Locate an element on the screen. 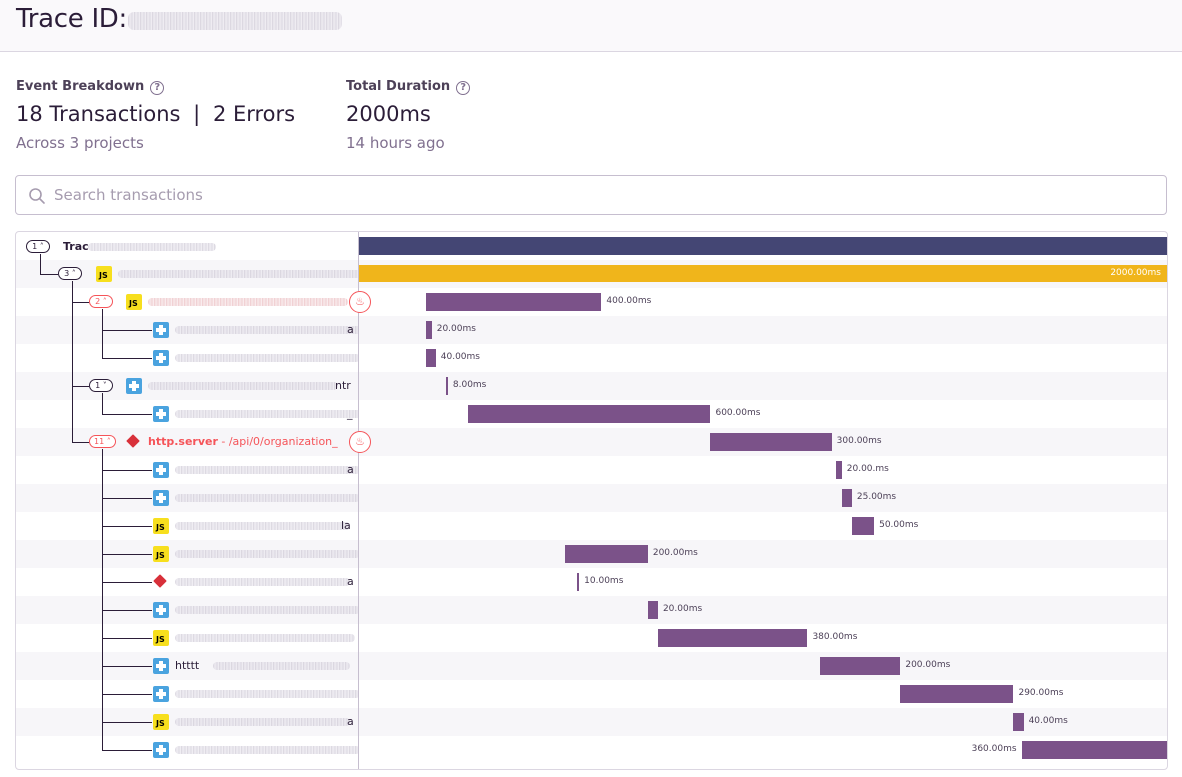 This screenshot has height=777, width=1182. children-toggle: 1 ˄ is located at coordinates (38, 246).